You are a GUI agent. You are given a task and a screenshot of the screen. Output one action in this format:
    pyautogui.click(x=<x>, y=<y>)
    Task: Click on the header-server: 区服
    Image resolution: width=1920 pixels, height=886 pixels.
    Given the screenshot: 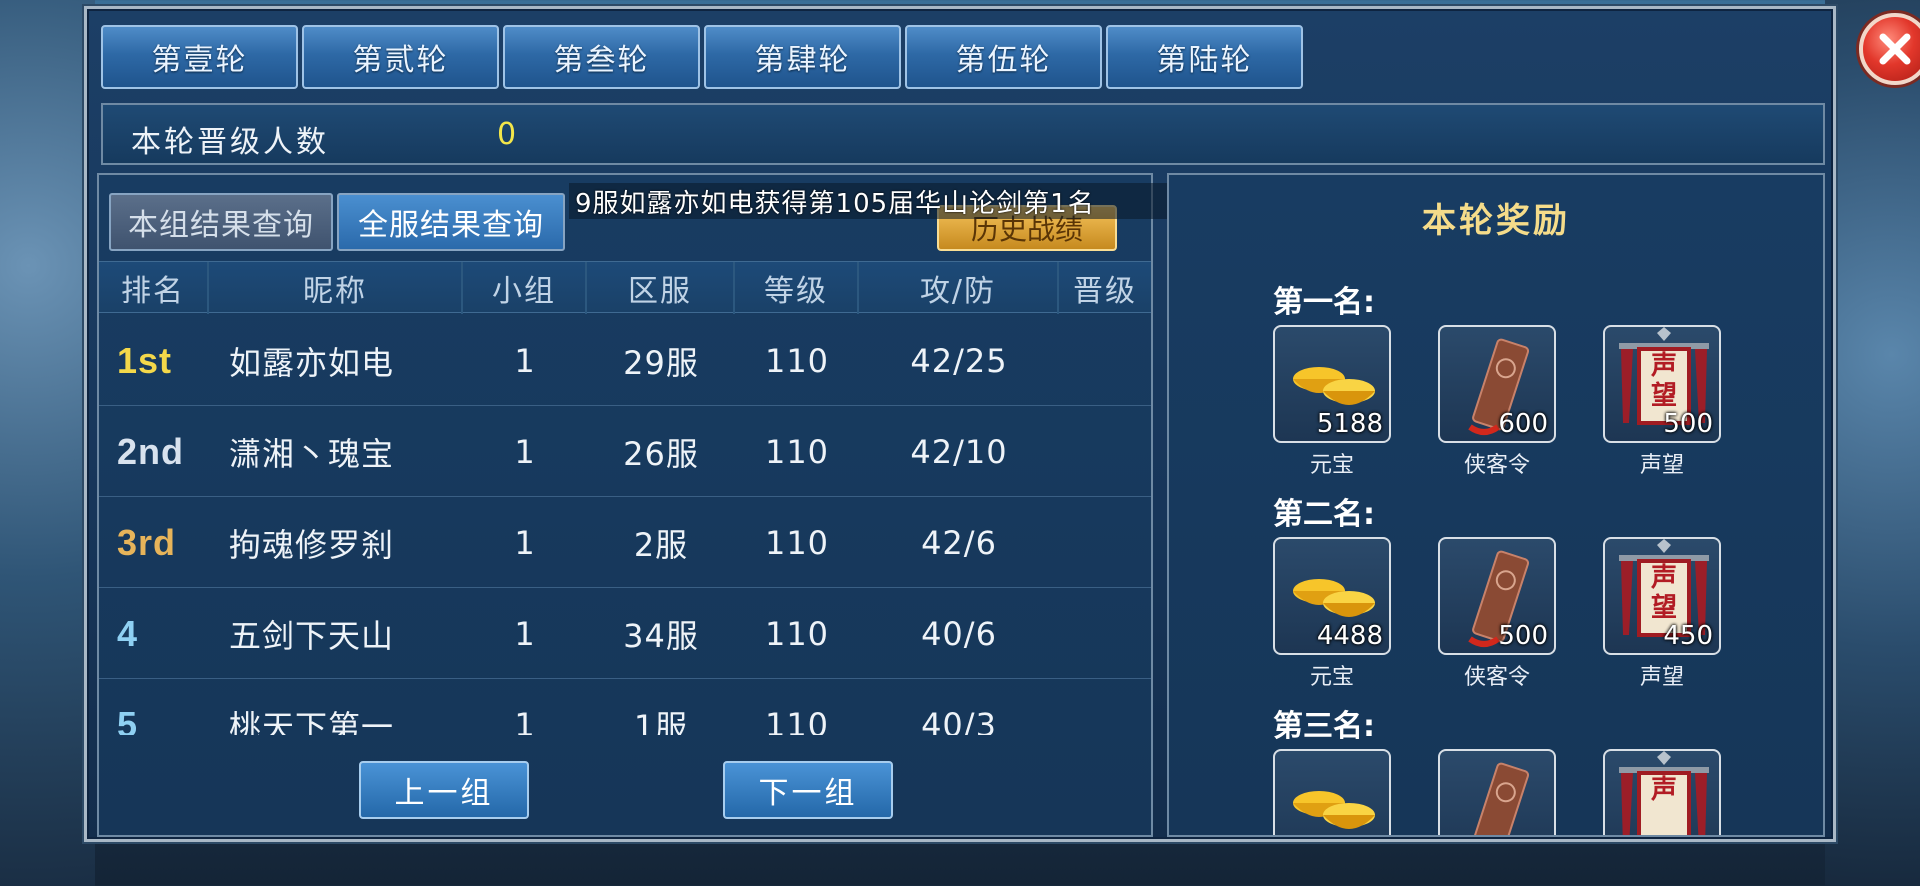 What is the action you would take?
    pyautogui.click(x=661, y=288)
    